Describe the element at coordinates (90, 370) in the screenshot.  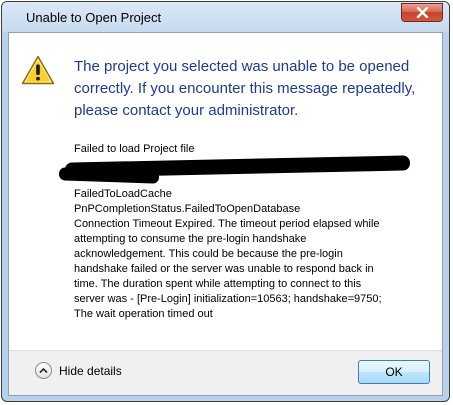
I see `hide-details-label: Hide details` at that location.